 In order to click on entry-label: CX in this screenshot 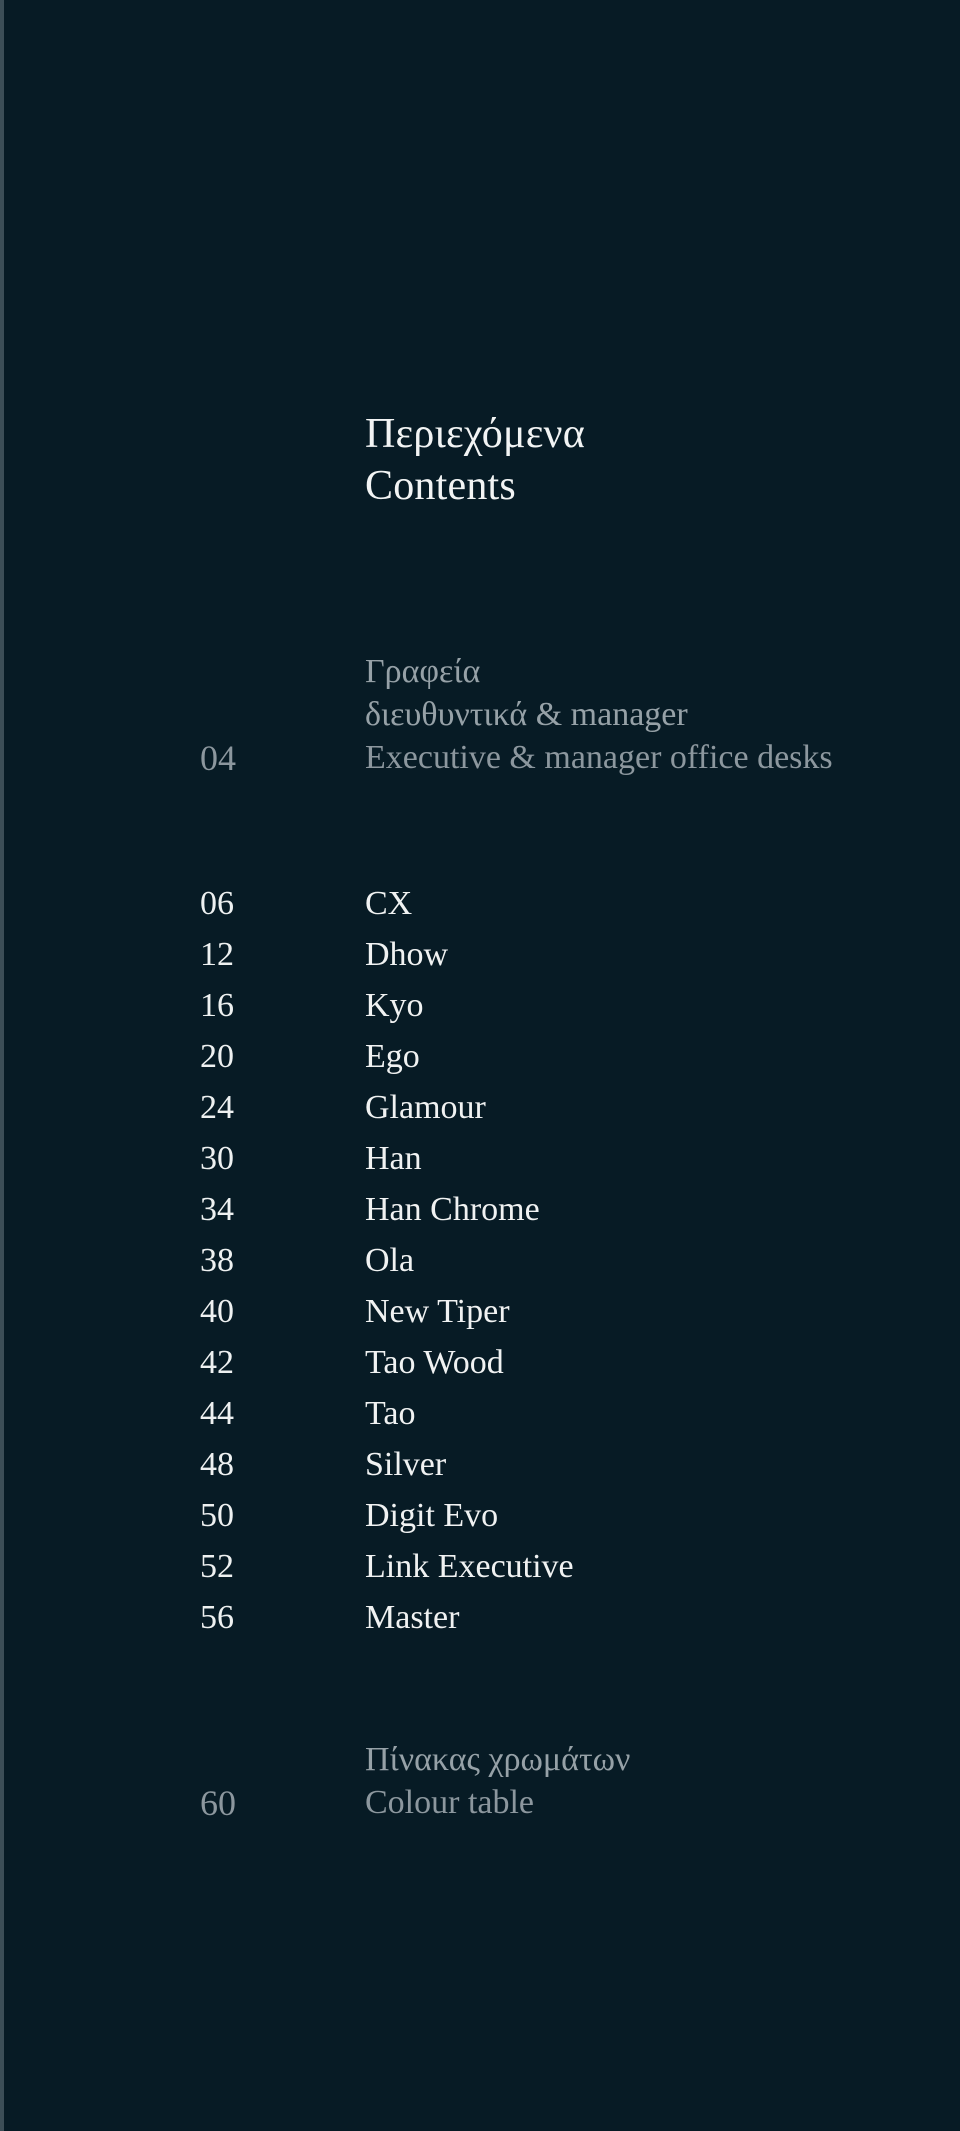, I will do `click(389, 903)`.